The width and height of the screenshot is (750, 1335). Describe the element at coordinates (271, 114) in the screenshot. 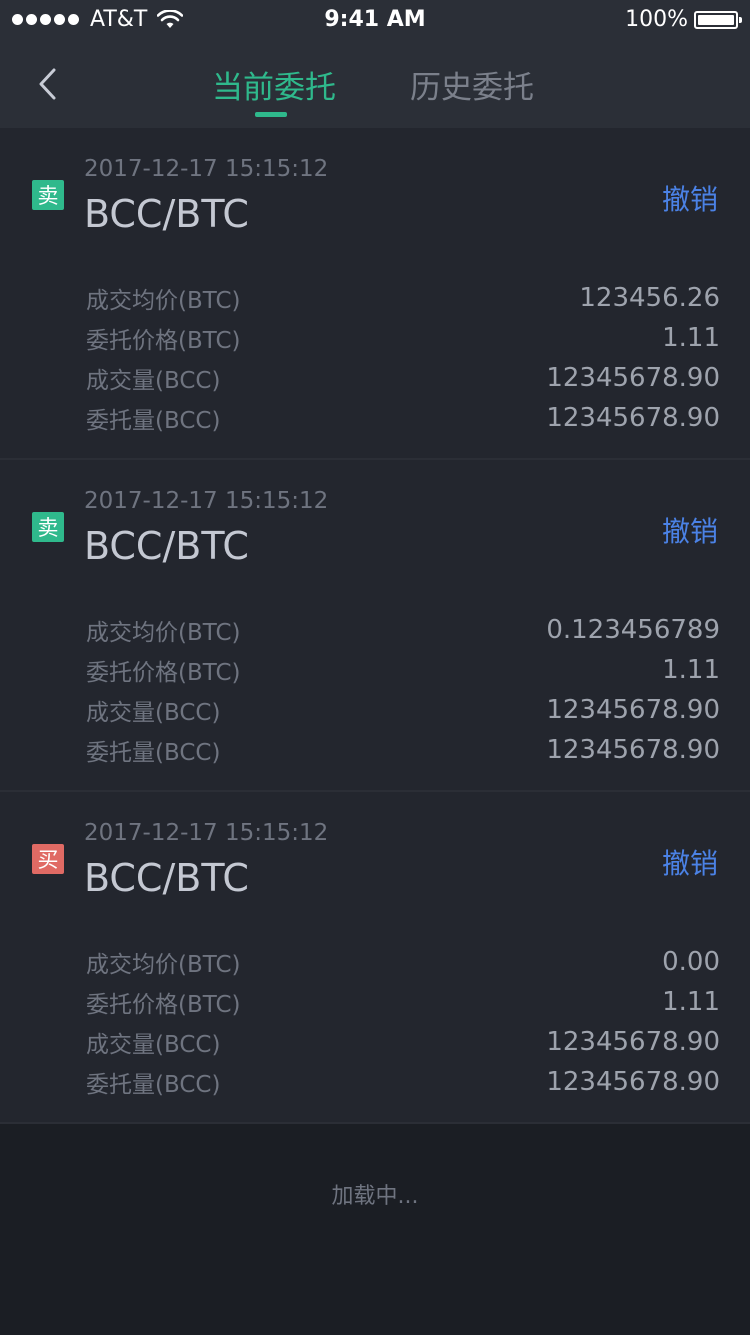

I see `active-tab-indicator` at that location.